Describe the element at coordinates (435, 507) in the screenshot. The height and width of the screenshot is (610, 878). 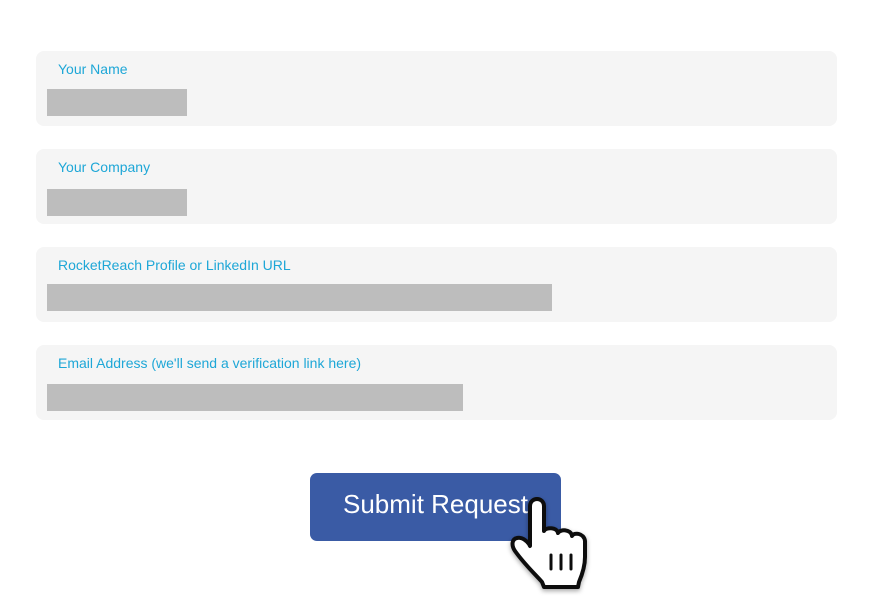
I see `submit-request-button: Submit Request` at that location.